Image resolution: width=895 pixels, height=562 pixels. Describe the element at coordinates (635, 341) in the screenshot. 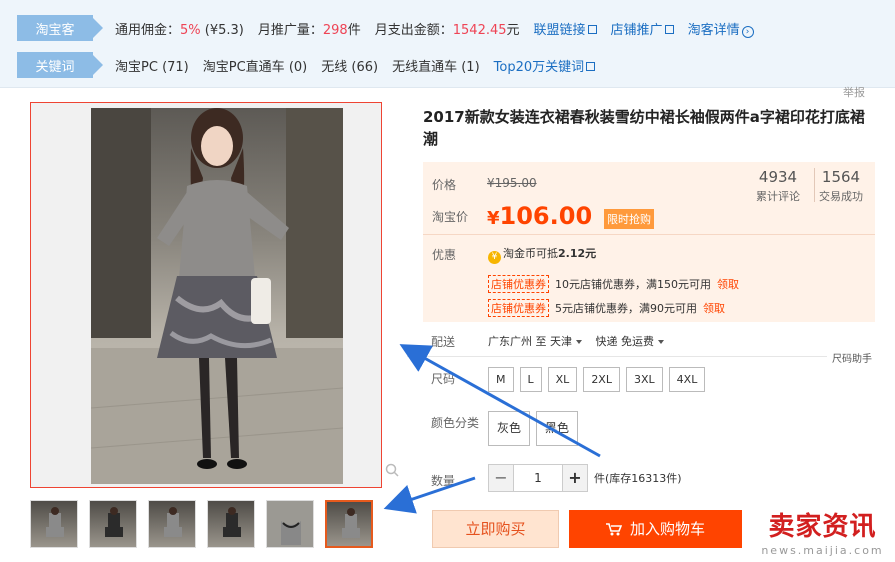

I see `shipping-dropdown: 快递 免运费` at that location.